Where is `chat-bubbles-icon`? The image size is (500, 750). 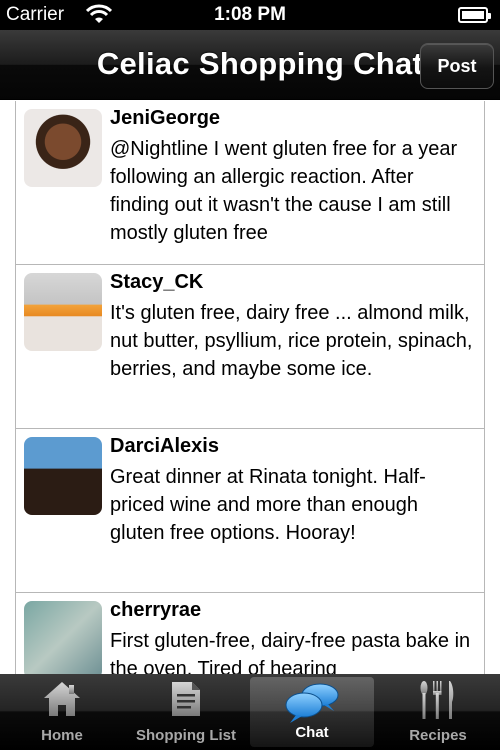
chat-bubbles-icon is located at coordinates (312, 703).